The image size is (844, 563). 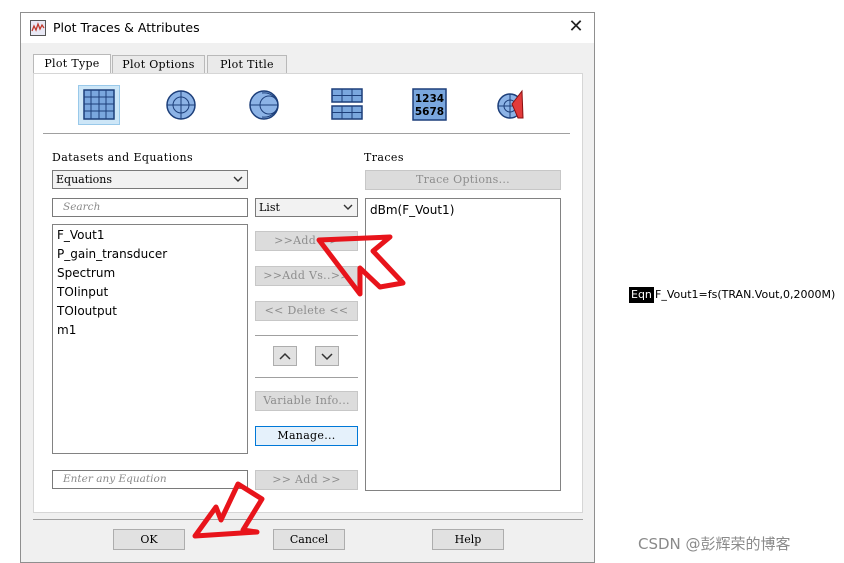 I want to click on watermark: CSDN @彭辉荣的博客, so click(x=714, y=544).